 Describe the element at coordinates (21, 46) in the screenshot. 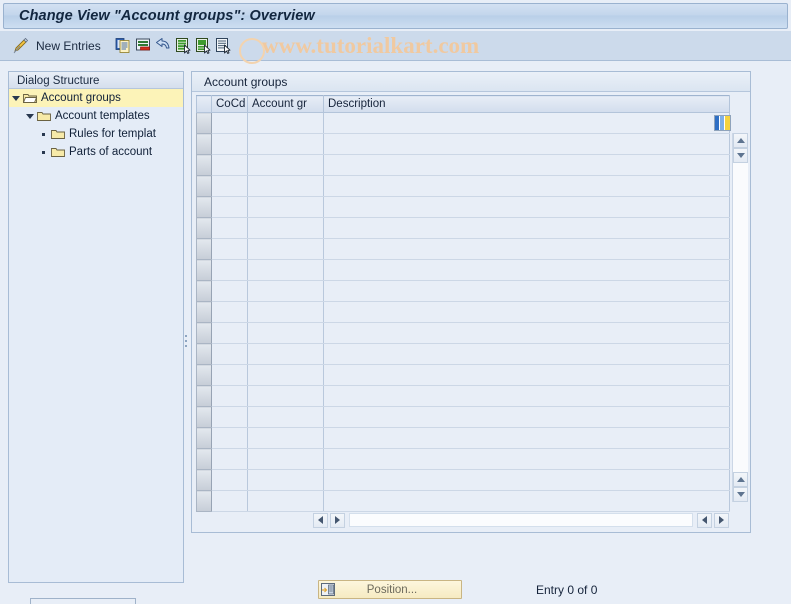

I see `display-change-button` at that location.